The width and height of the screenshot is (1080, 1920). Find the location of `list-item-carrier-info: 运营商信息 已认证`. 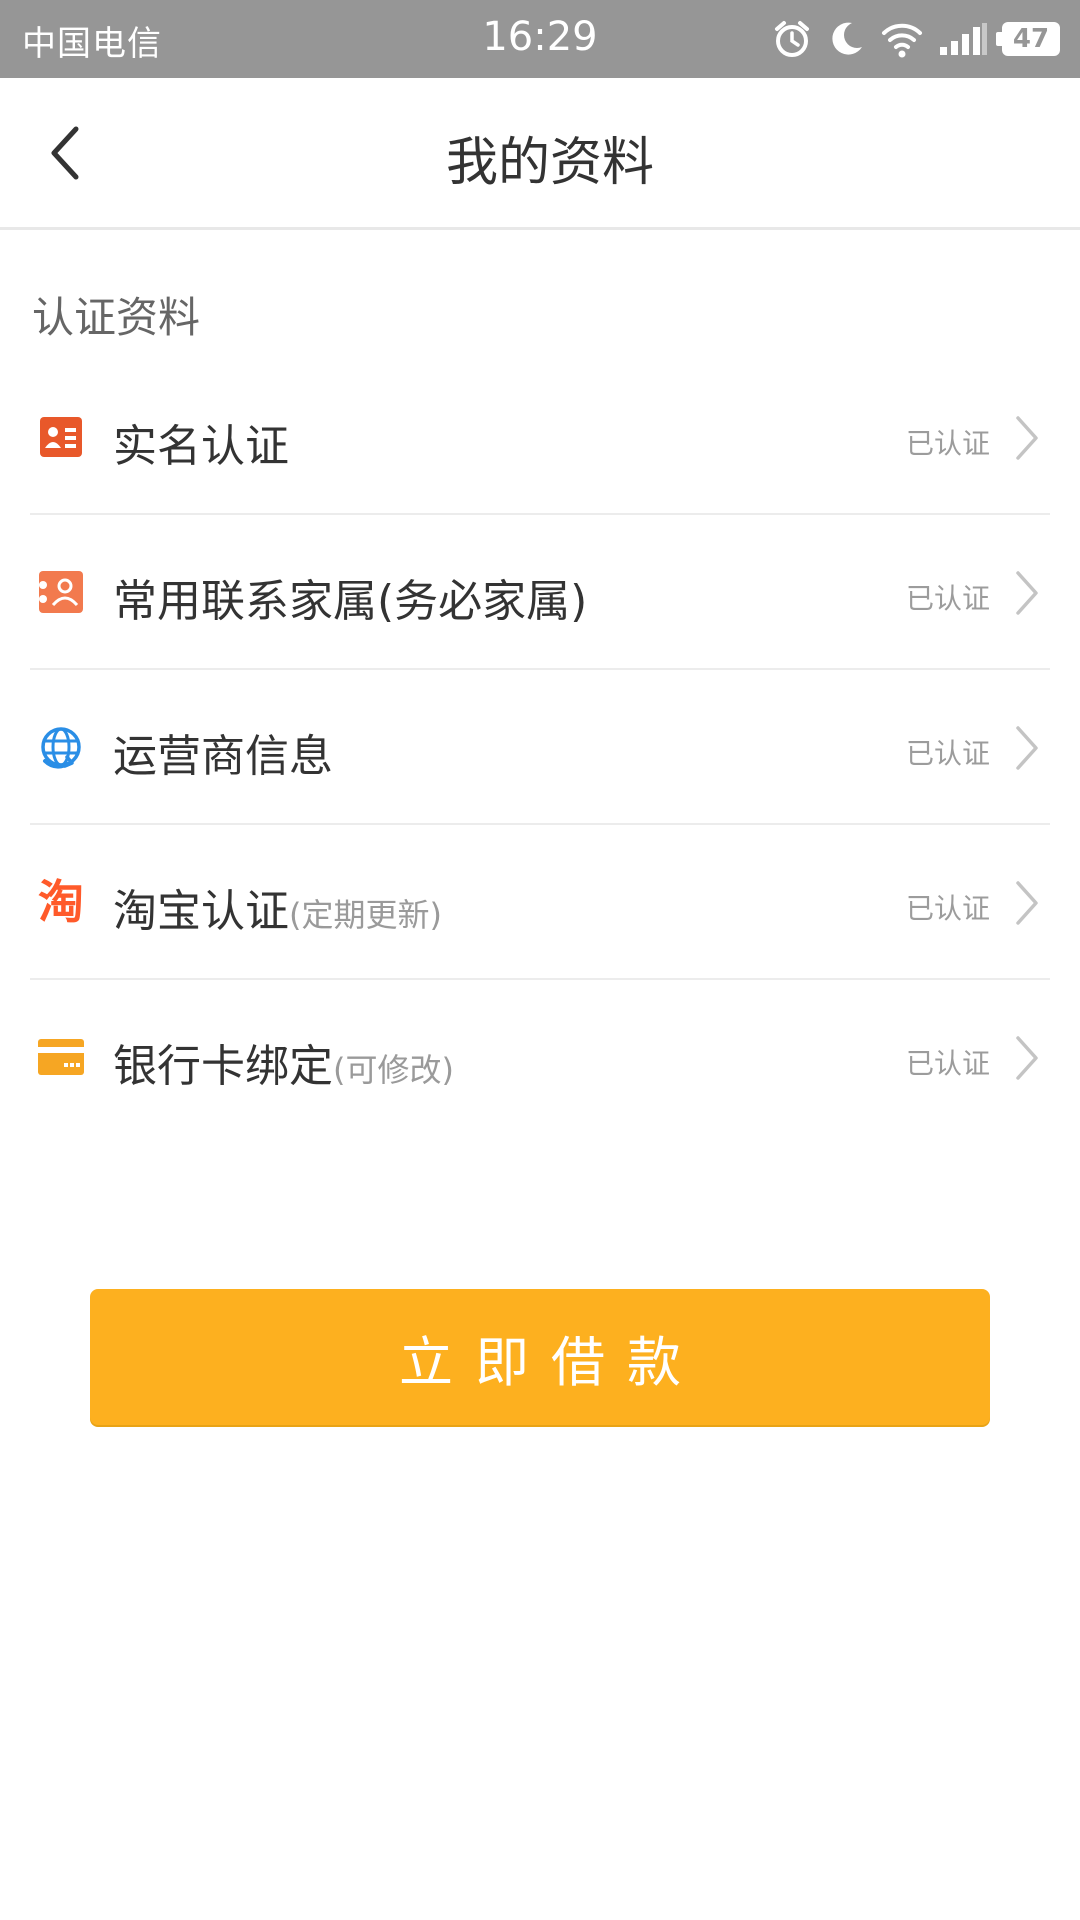

list-item-carrier-info: 运营商信息 已认证 is located at coordinates (540, 747).